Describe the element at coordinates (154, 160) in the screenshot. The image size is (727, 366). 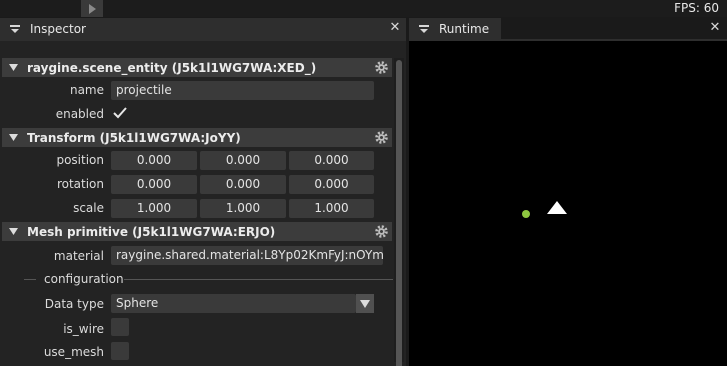
I see `position-x-field: 0.000` at that location.